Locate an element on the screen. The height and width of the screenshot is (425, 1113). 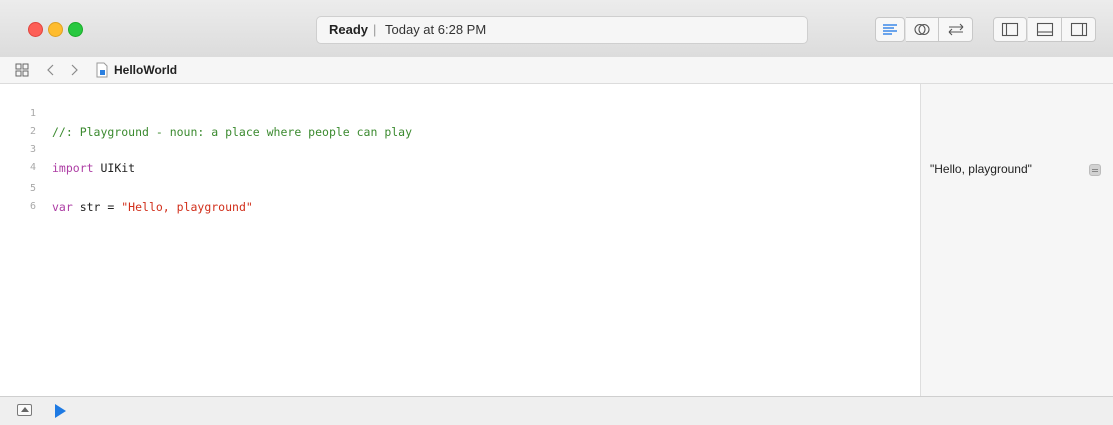
file-name-label: HelloWorld is located at coordinates (146, 70).